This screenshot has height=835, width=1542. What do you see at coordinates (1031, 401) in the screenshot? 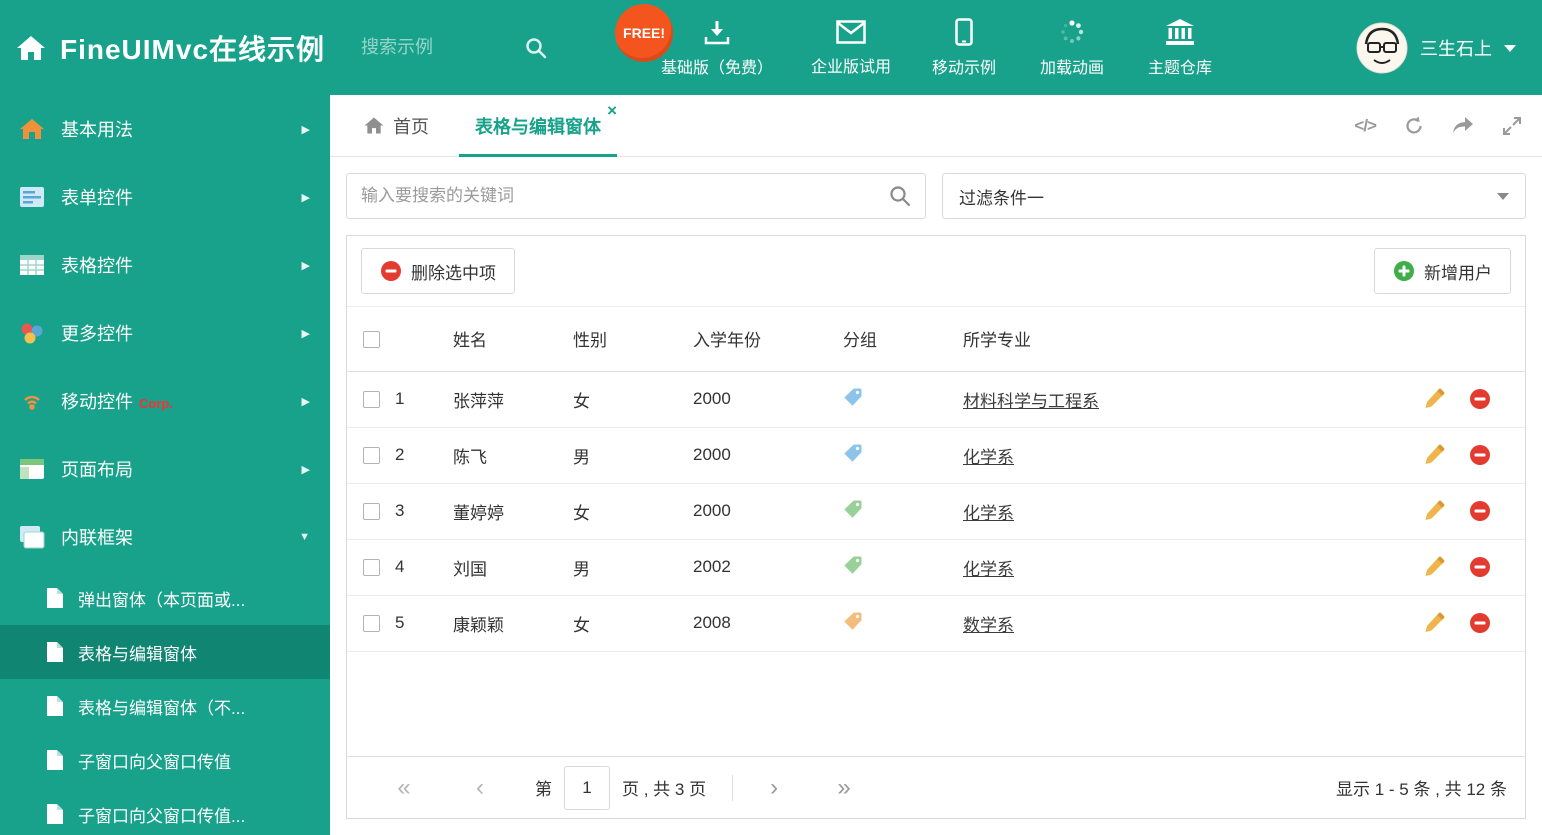
I see `major-link: 材料科学与工程系` at bounding box center [1031, 401].